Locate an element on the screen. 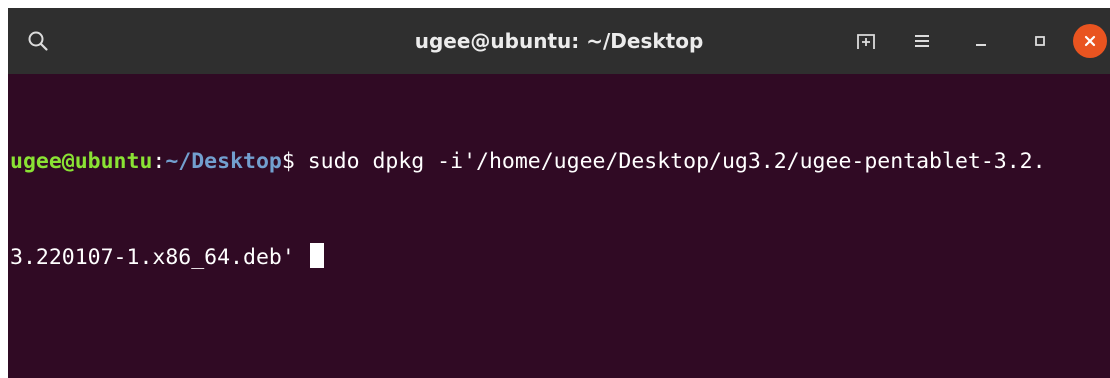 This screenshot has height=378, width=1110. new-tab-icon is located at coordinates (866, 41).